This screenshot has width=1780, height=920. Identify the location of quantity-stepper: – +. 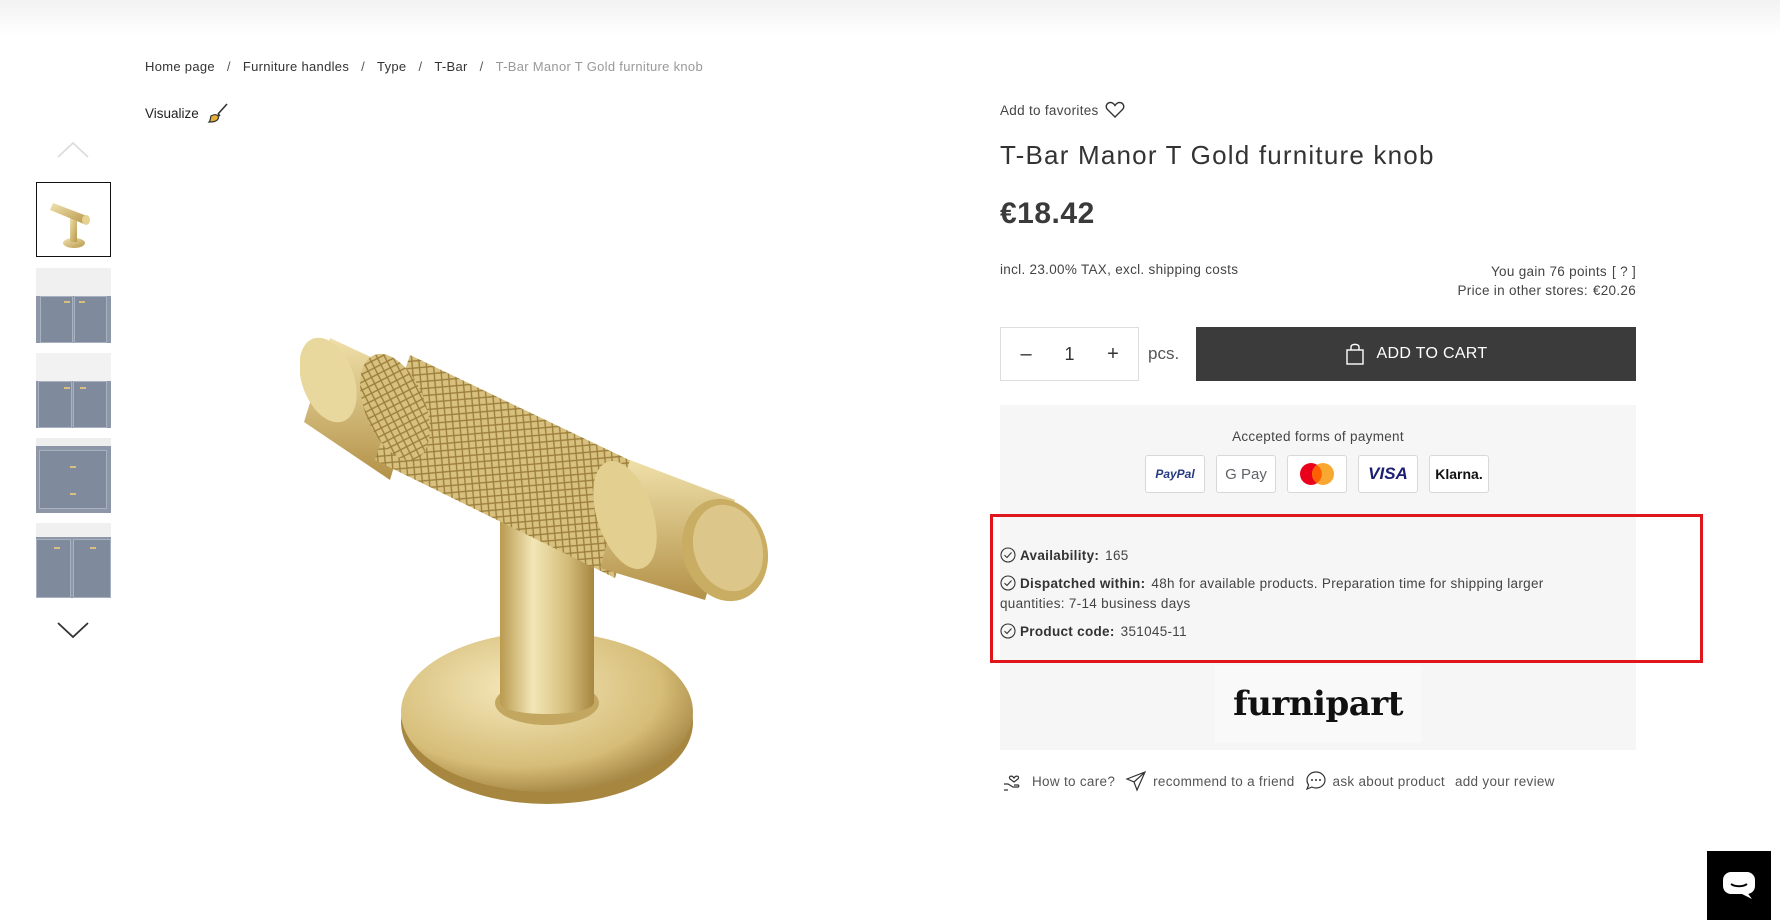
(1069, 354).